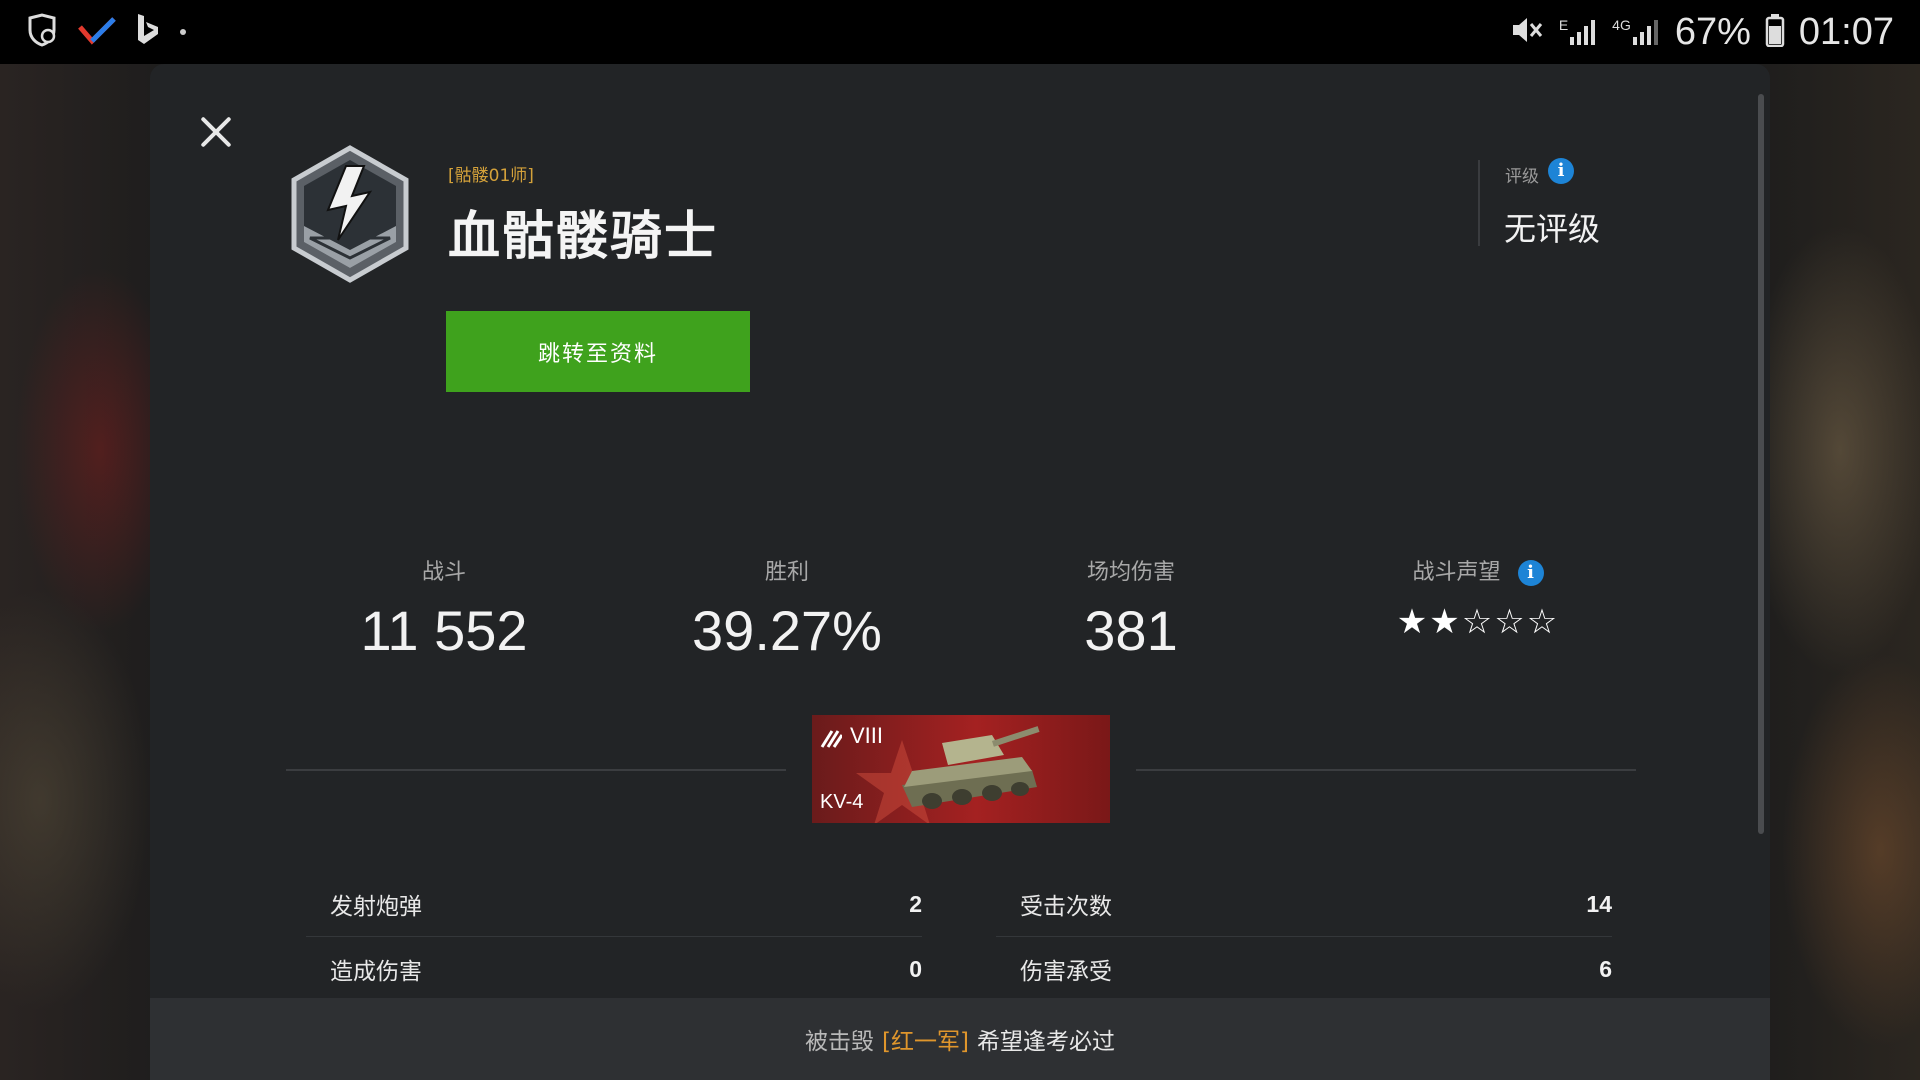 This screenshot has height=1080, width=1920. What do you see at coordinates (443, 572) in the screenshot?
I see `stat-label: 战斗` at bounding box center [443, 572].